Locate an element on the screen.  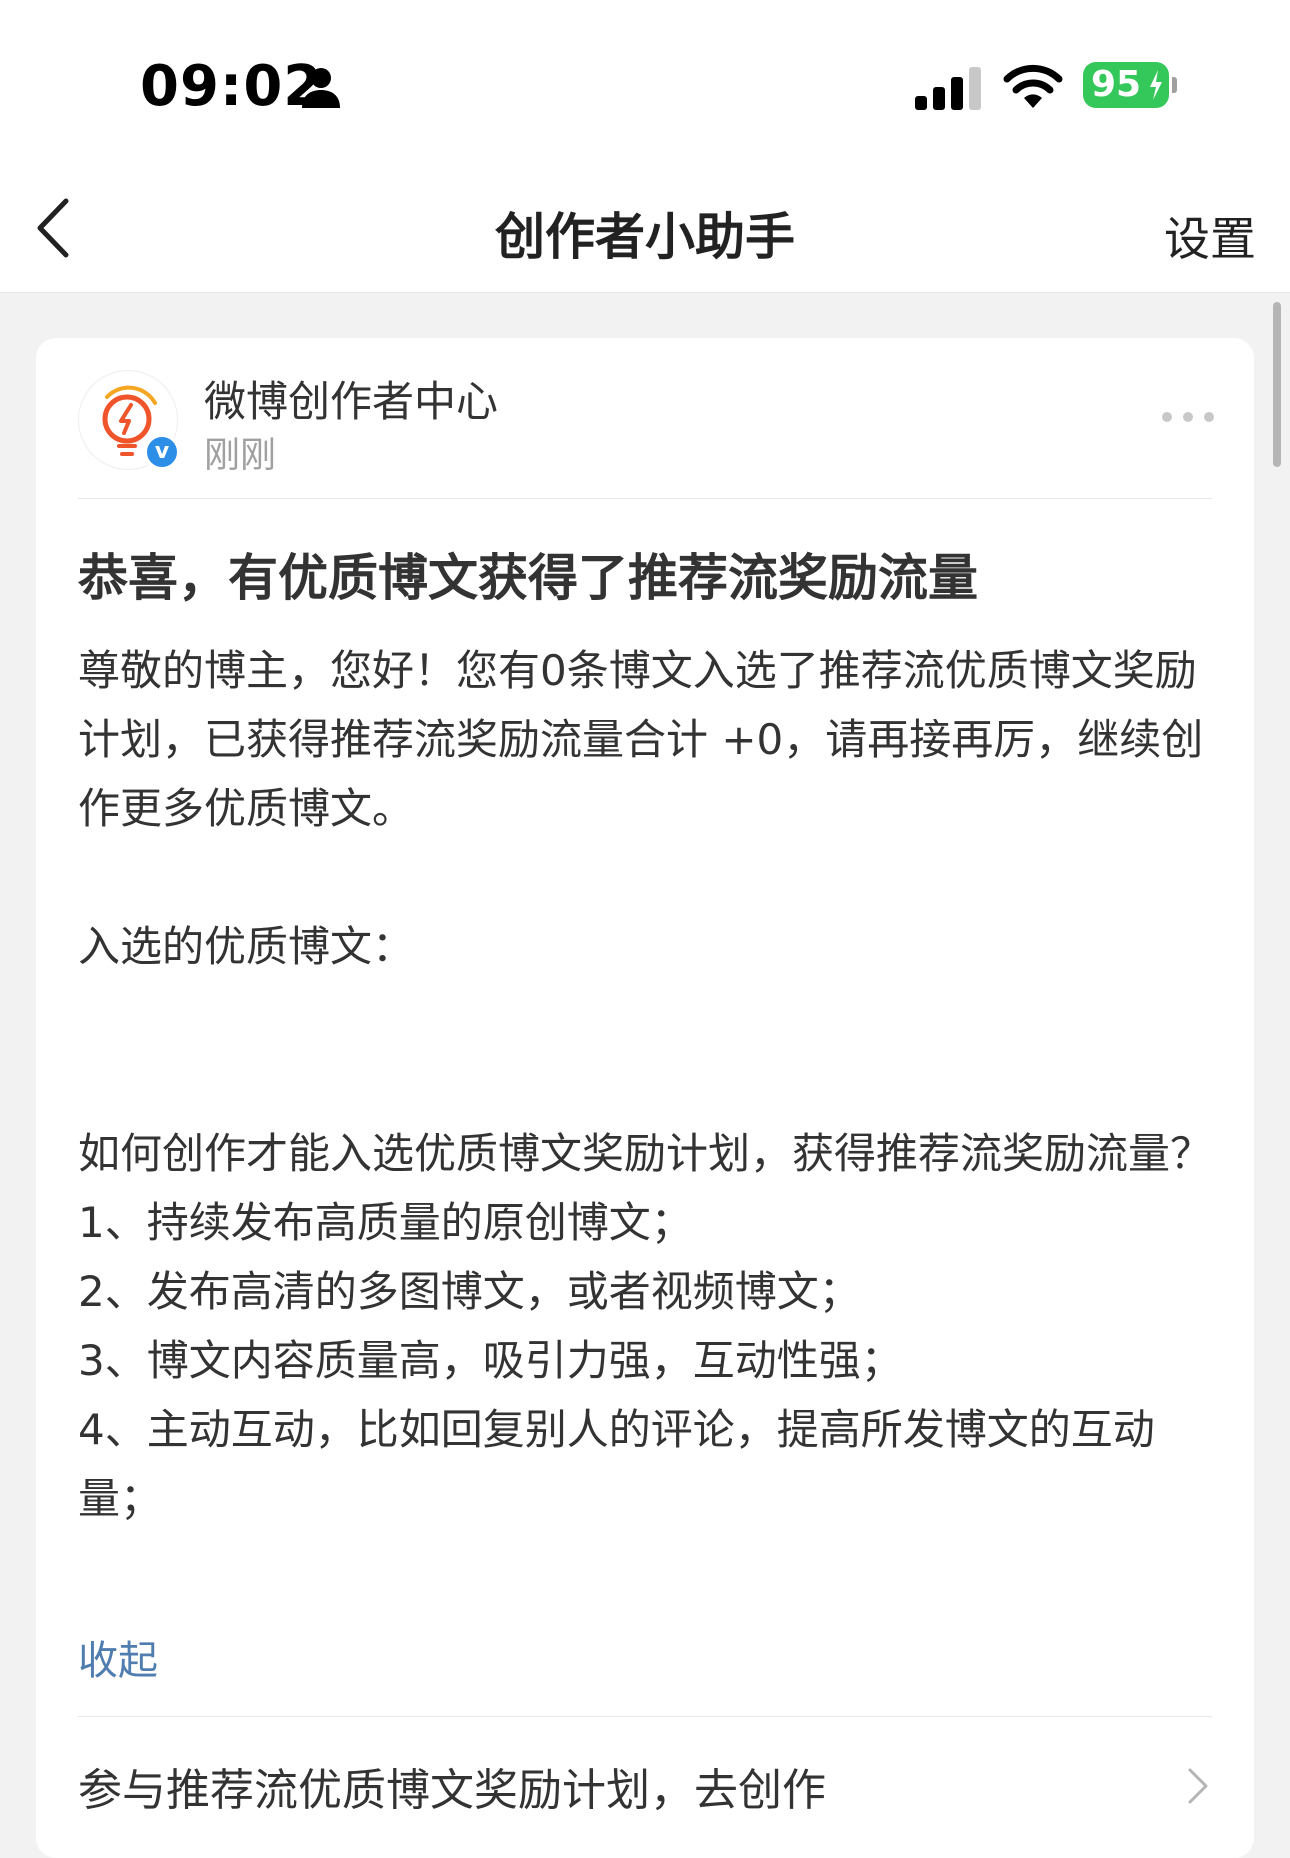
how-to-question: 如何创作才能入选优质博文奖励计划，获得推荐流奖励流量？ is located at coordinates (645, 1153).